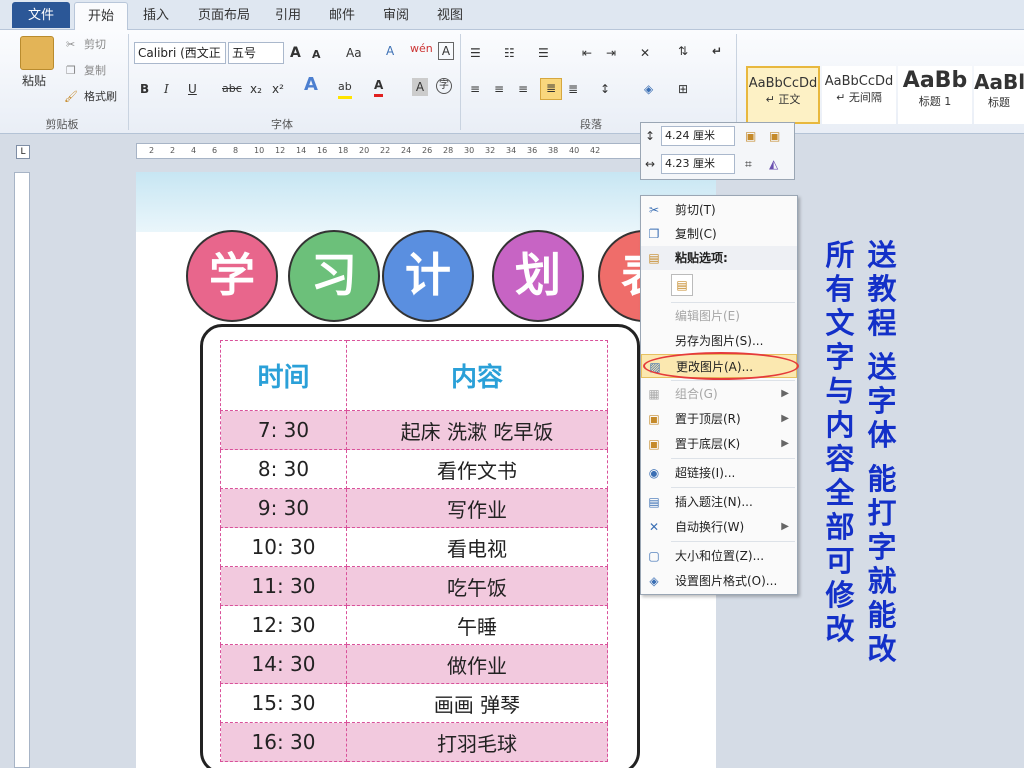 The image size is (1024, 768). What do you see at coordinates (750, 136) in the screenshot?
I see `bring-forward-icon: ▣` at bounding box center [750, 136].